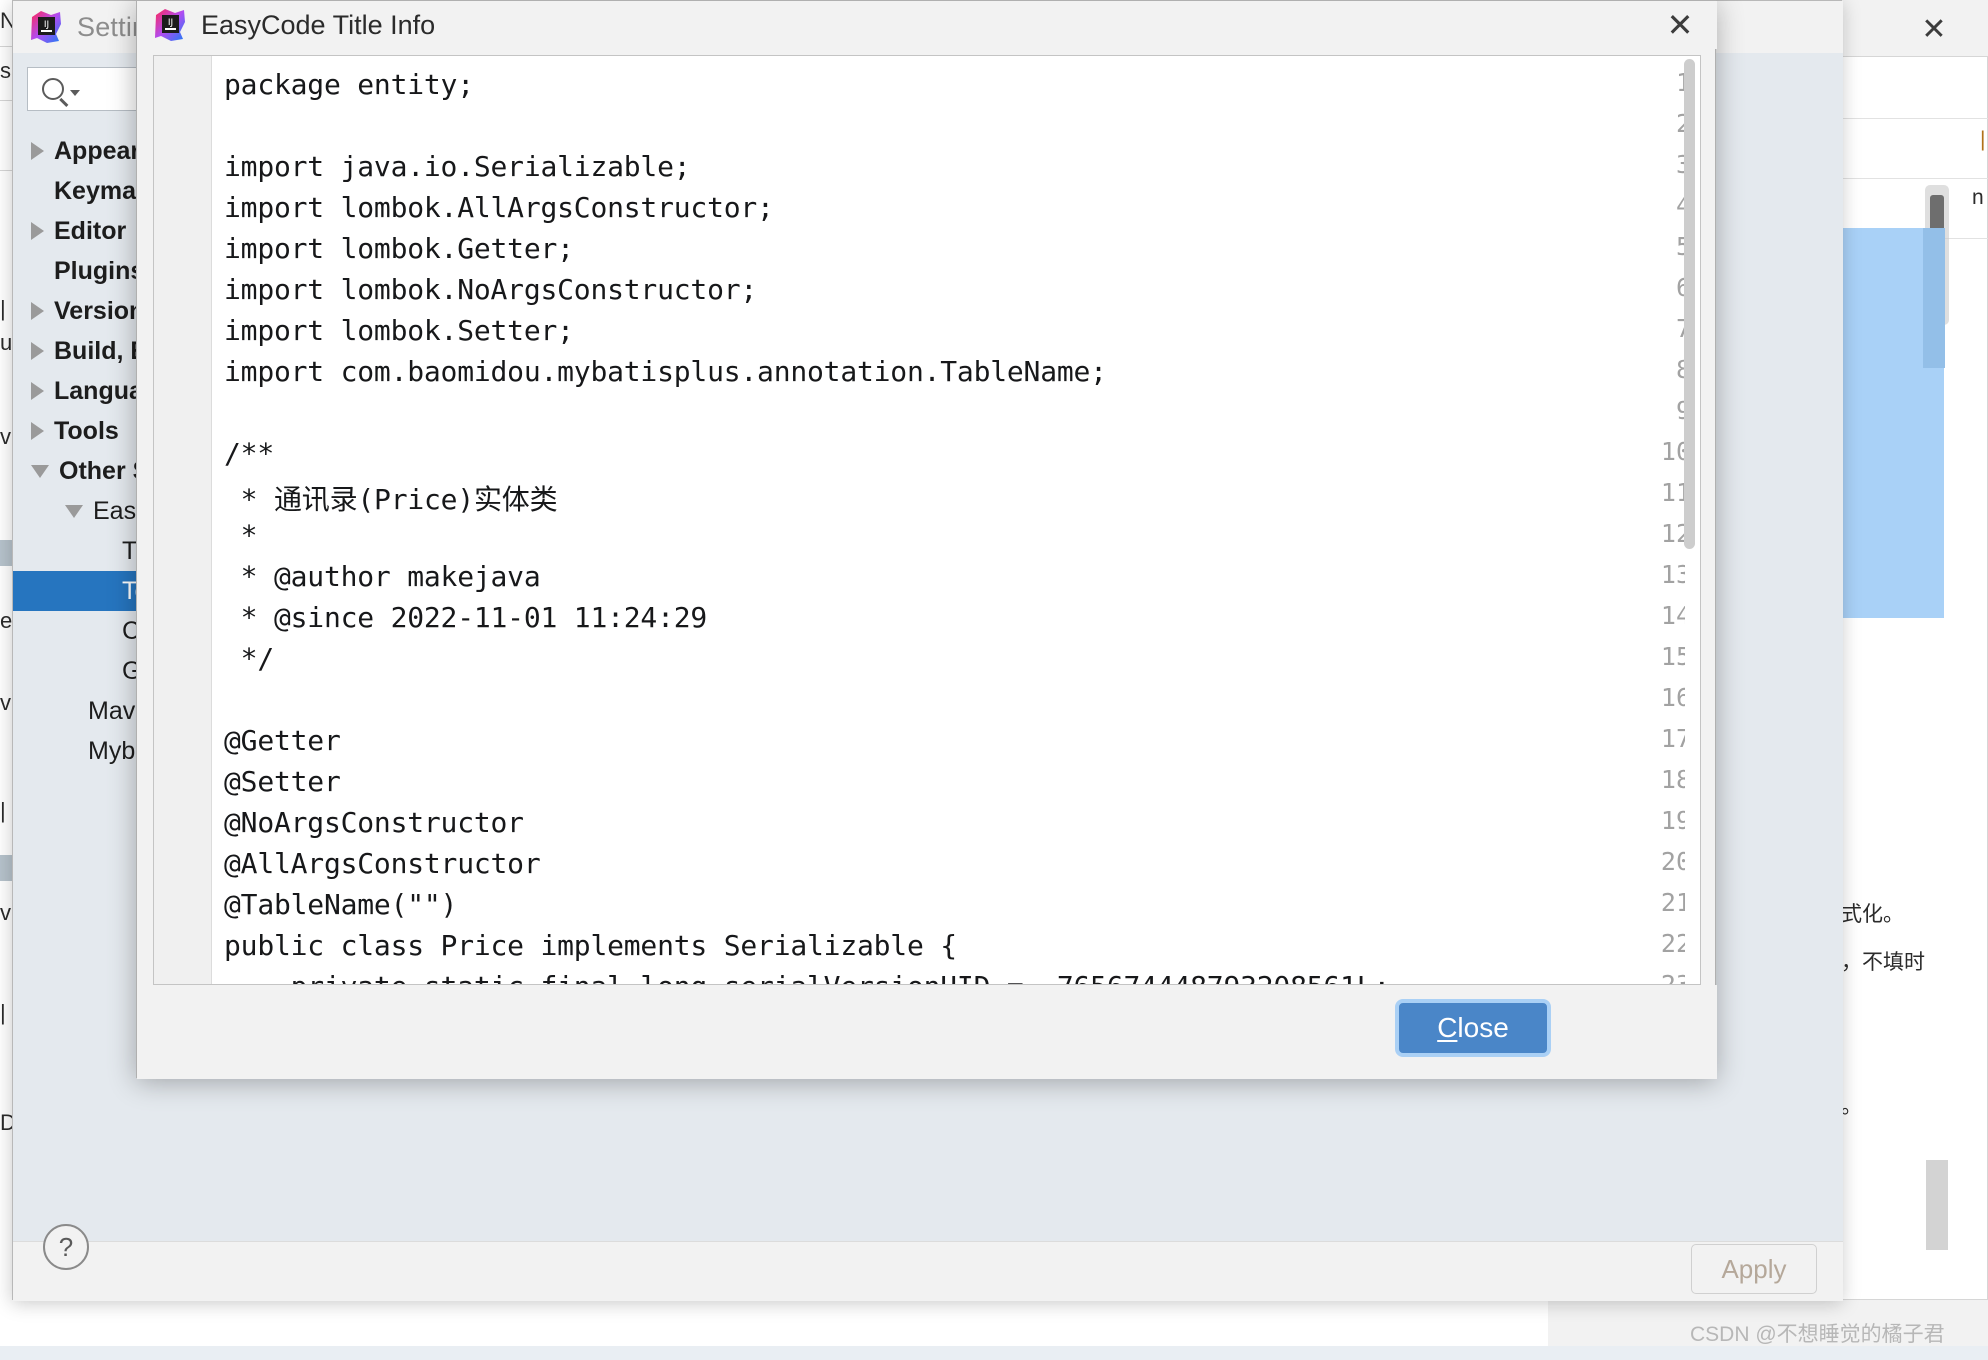  What do you see at coordinates (928, 1262) in the screenshot?
I see `settings-footer: ? Apply` at bounding box center [928, 1262].